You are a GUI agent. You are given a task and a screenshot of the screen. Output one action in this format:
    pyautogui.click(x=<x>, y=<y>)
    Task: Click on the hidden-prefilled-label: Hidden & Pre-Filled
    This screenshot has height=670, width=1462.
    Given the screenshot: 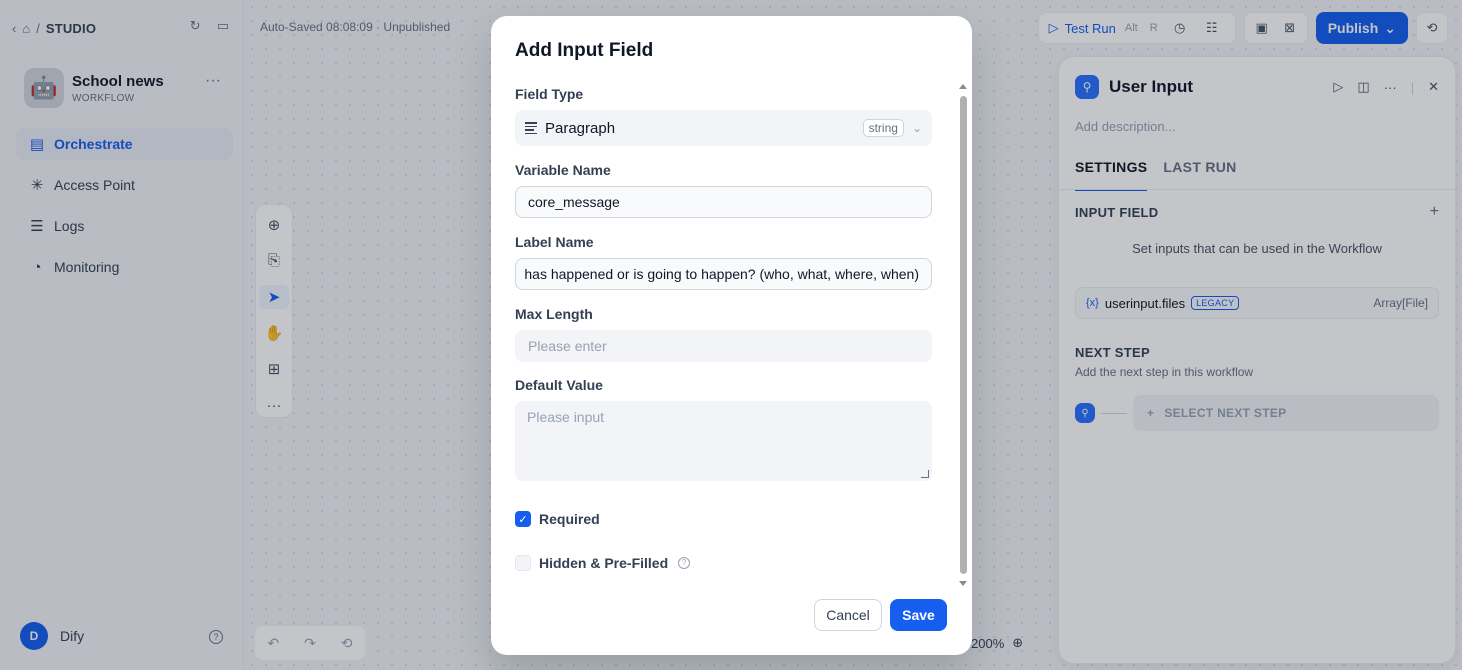 What is the action you would take?
    pyautogui.click(x=604, y=563)
    